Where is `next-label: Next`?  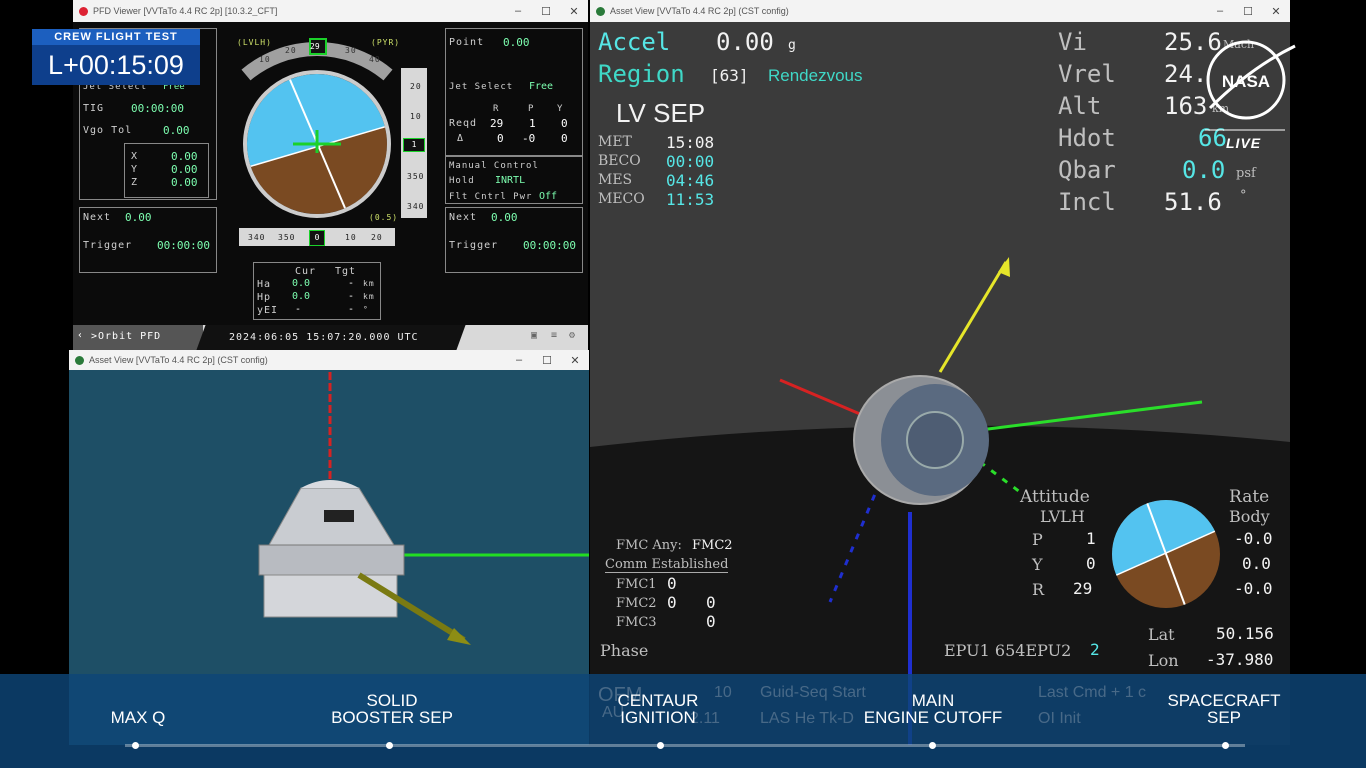
next-label: Next is located at coordinates (463, 217).